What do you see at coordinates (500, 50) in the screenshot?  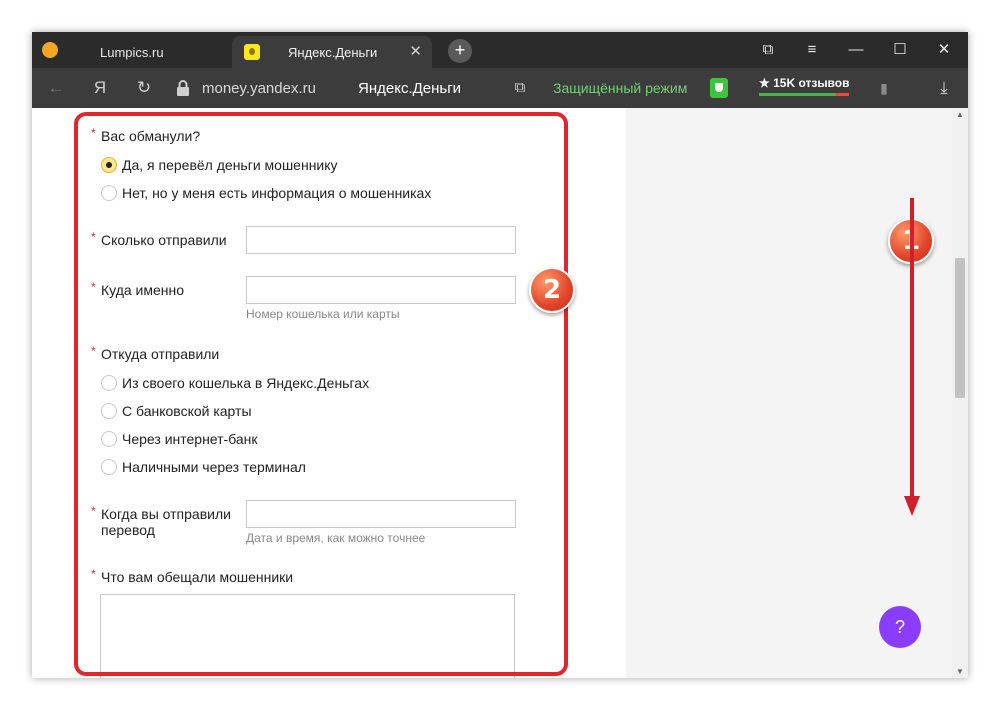 I see `tab-bar: Lumpics.ru Яндекс.Деньги ✕ + ⧉ ≡ — ☐ ✕` at bounding box center [500, 50].